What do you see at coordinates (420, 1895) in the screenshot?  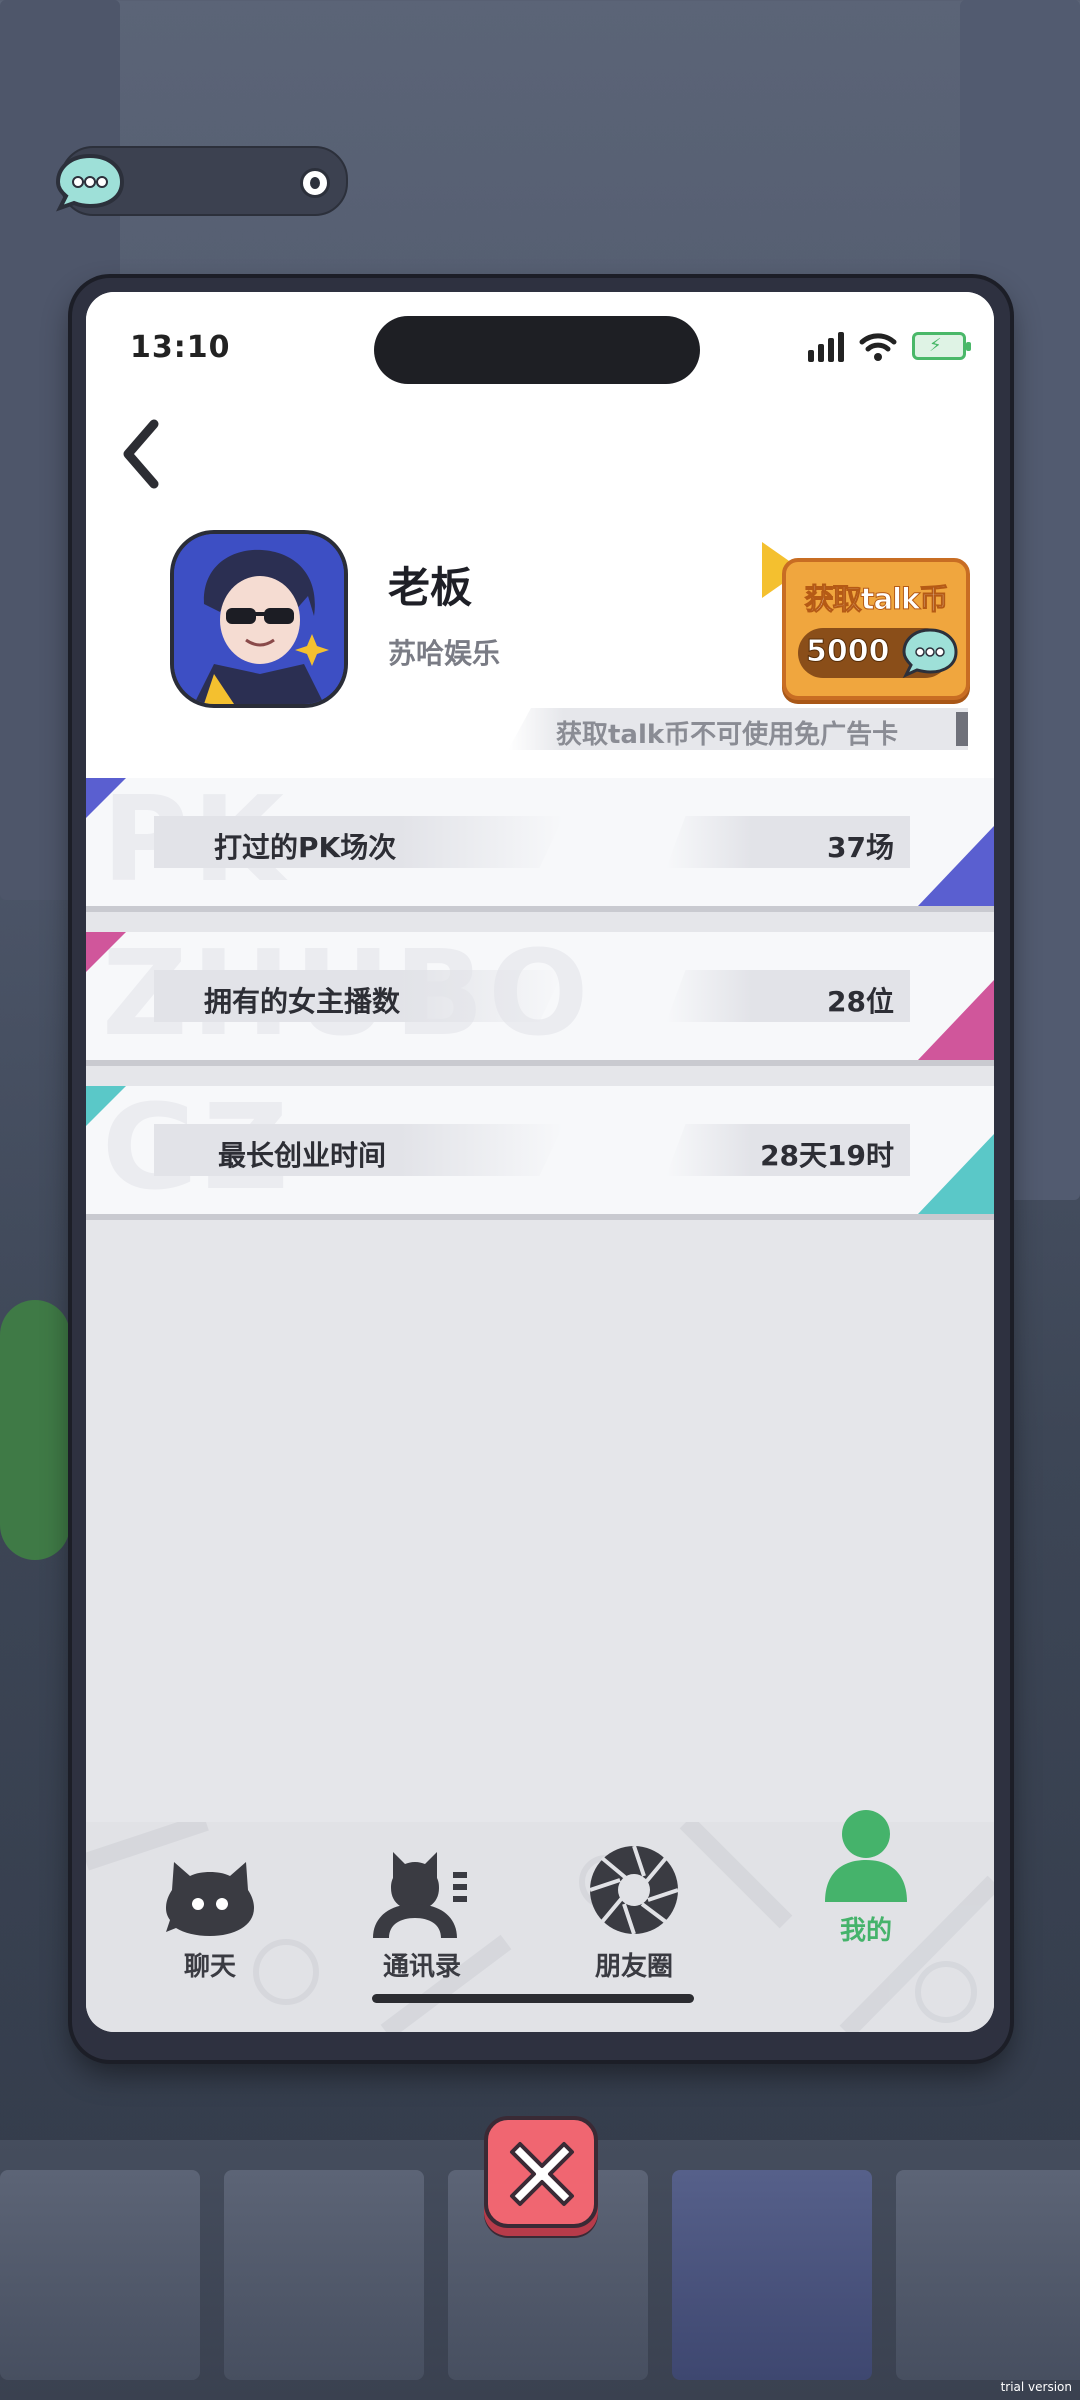 I see `contacts-icon` at bounding box center [420, 1895].